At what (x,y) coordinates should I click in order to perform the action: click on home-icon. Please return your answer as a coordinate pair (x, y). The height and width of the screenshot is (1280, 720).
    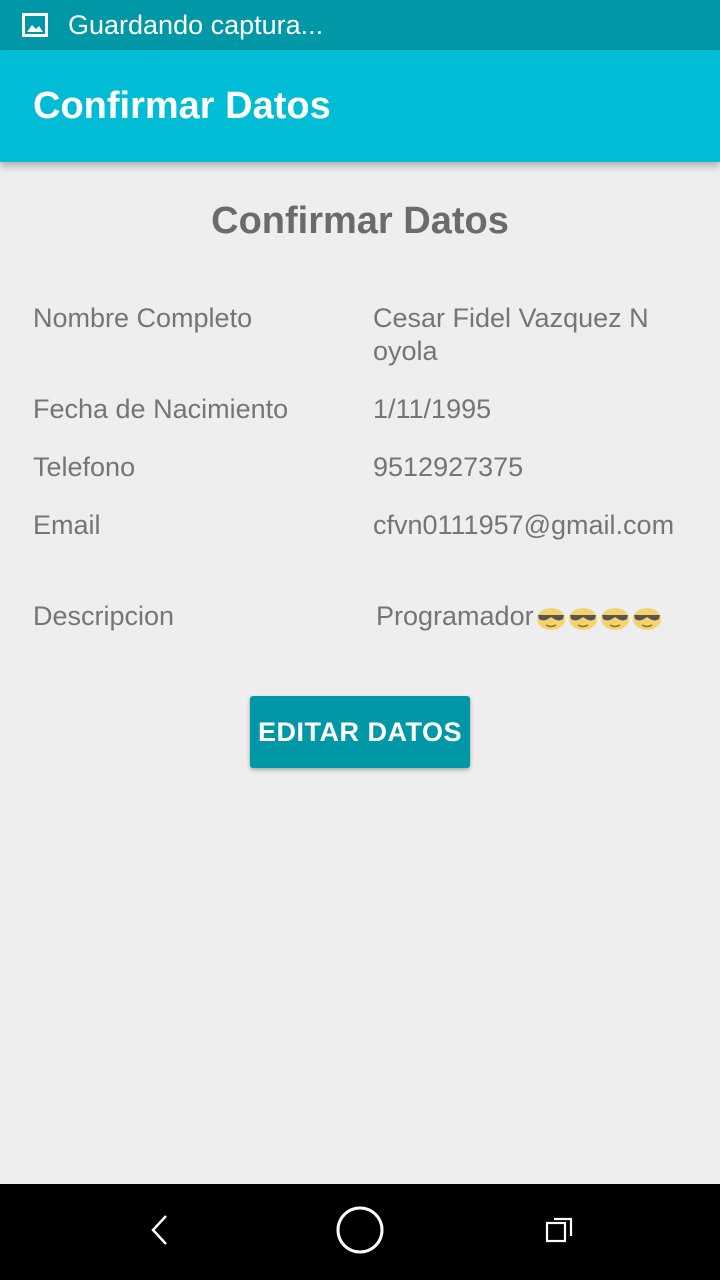
    Looking at the image, I should click on (360, 1232).